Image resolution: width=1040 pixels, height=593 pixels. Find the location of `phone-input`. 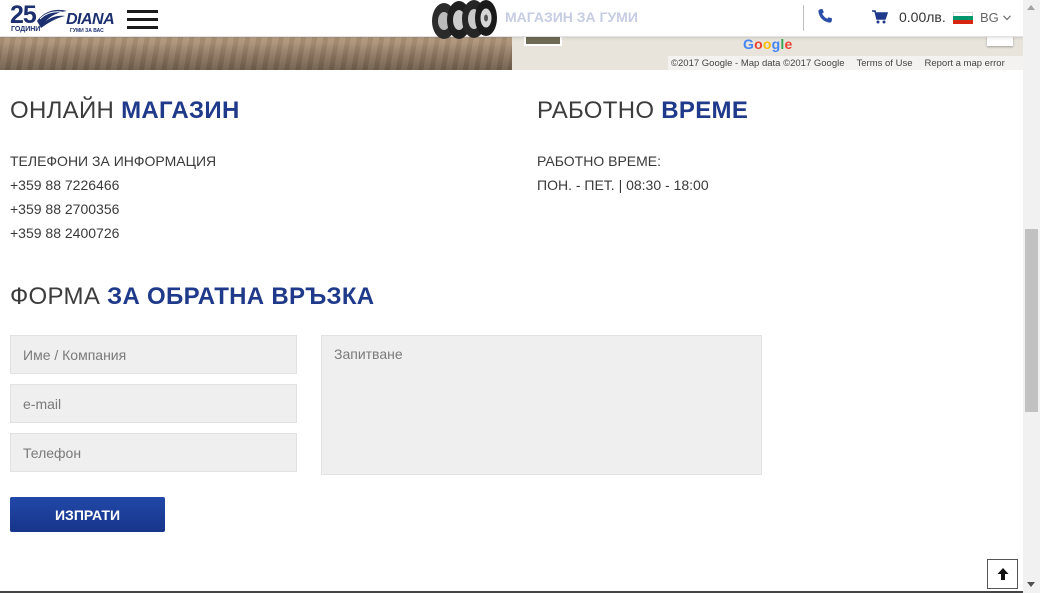

phone-input is located at coordinates (153, 452).